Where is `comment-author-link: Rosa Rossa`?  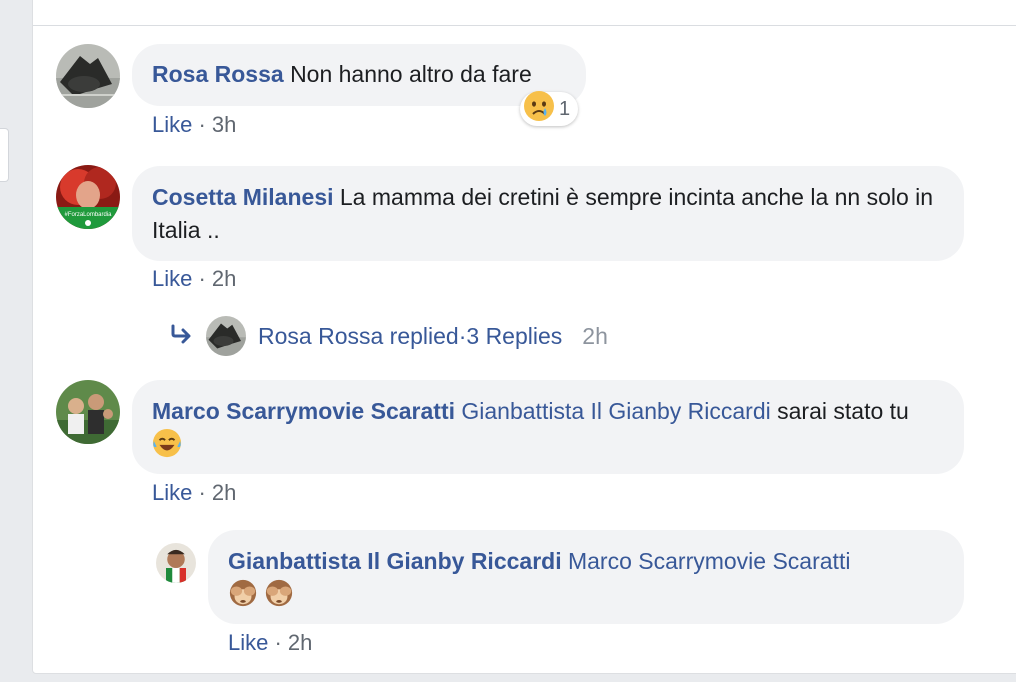 comment-author-link: Rosa Rossa is located at coordinates (218, 74).